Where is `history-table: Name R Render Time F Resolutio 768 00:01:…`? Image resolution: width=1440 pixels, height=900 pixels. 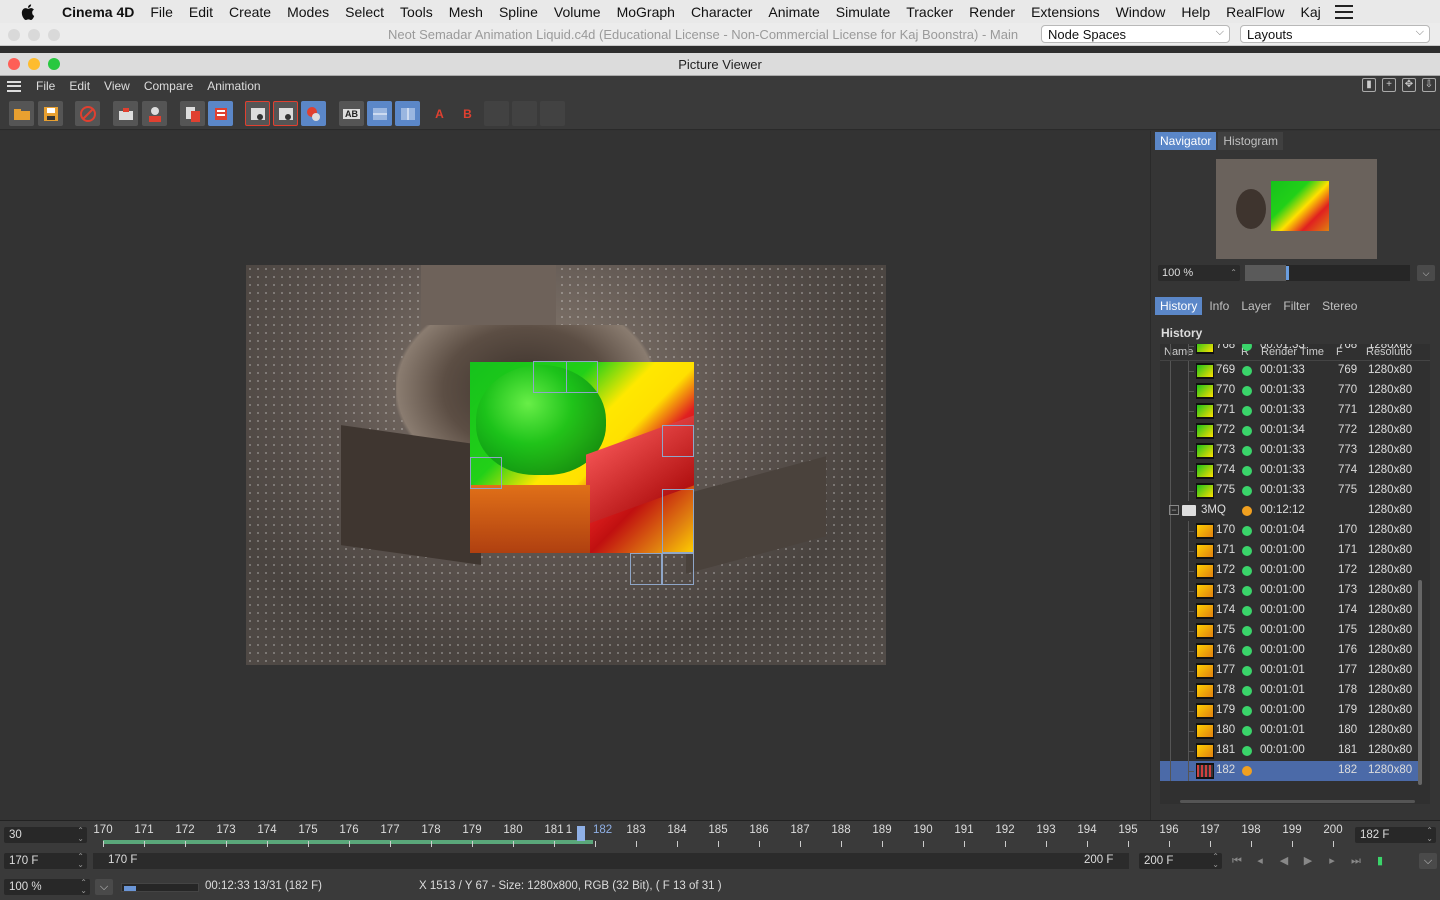 history-table: Name R Render Time F Resolutio 768 00:01:… is located at coordinates (1295, 574).